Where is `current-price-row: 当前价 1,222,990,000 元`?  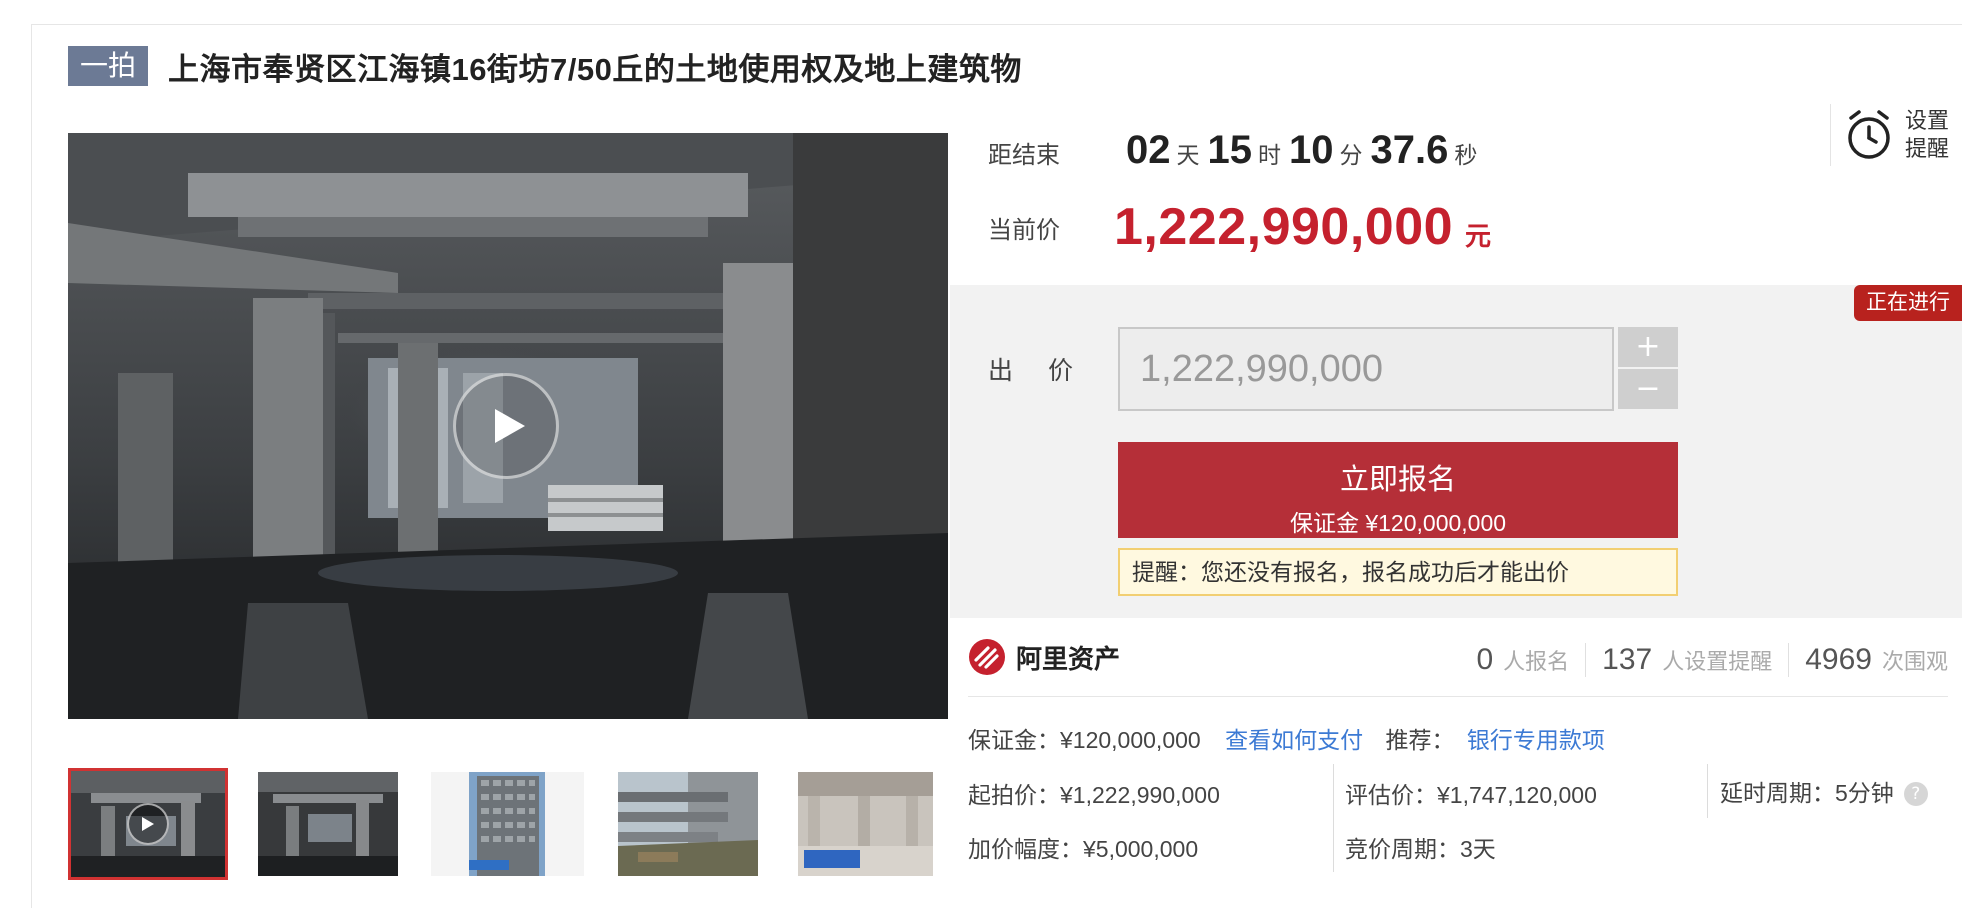
current-price-row: 当前价 1,222,990,000 元 is located at coordinates (1239, 227).